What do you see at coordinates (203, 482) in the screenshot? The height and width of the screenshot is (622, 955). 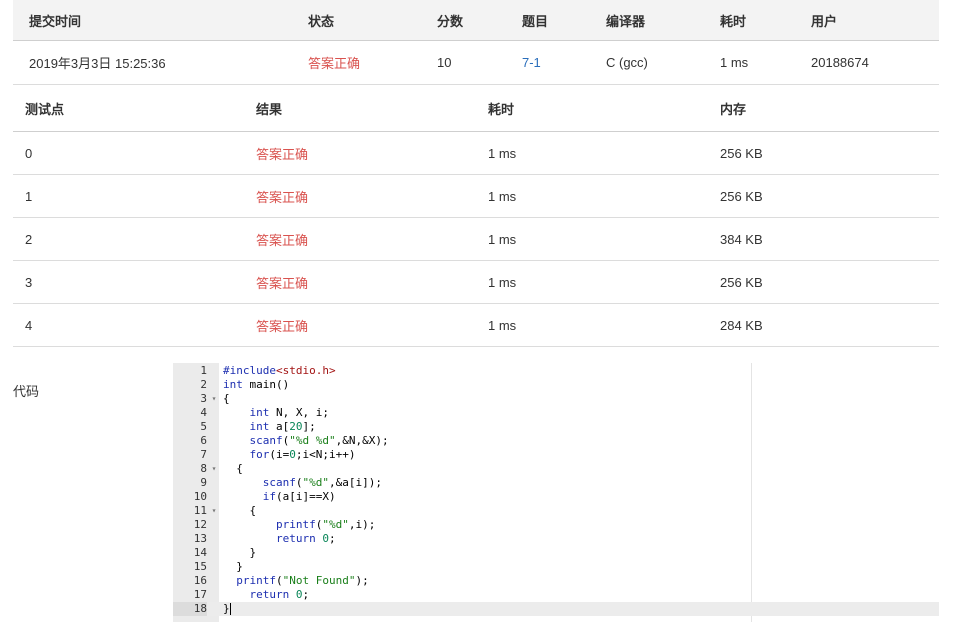 I see `line-number: 9` at bounding box center [203, 482].